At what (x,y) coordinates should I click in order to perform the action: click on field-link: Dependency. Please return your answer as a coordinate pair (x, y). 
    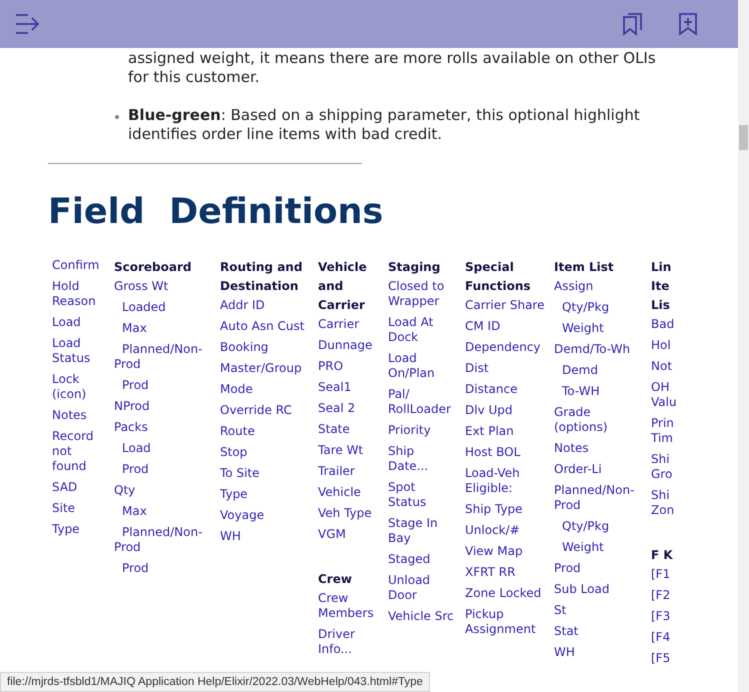
    Looking at the image, I should click on (503, 347).